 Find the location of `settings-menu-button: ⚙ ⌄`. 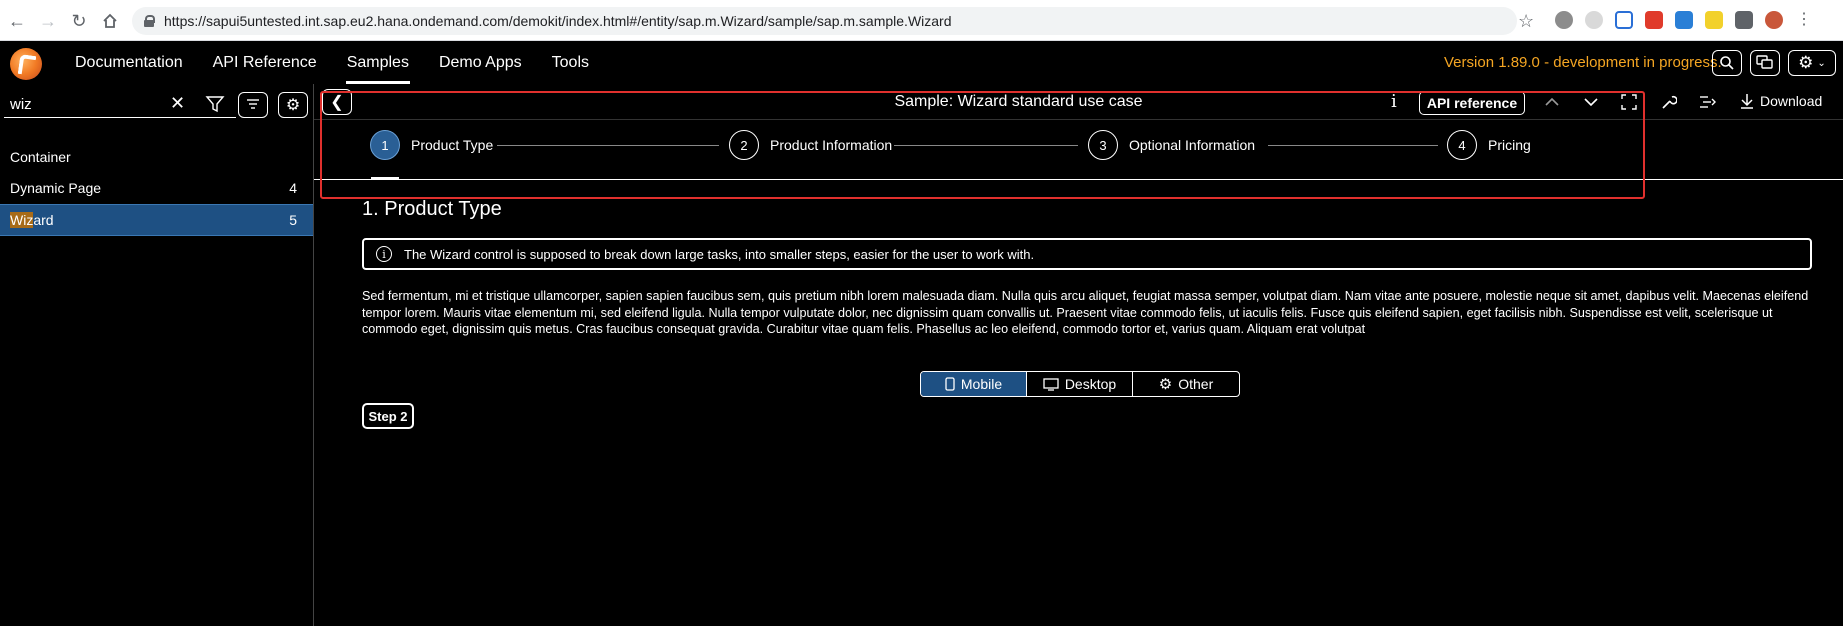

settings-menu-button: ⚙ ⌄ is located at coordinates (1812, 63).